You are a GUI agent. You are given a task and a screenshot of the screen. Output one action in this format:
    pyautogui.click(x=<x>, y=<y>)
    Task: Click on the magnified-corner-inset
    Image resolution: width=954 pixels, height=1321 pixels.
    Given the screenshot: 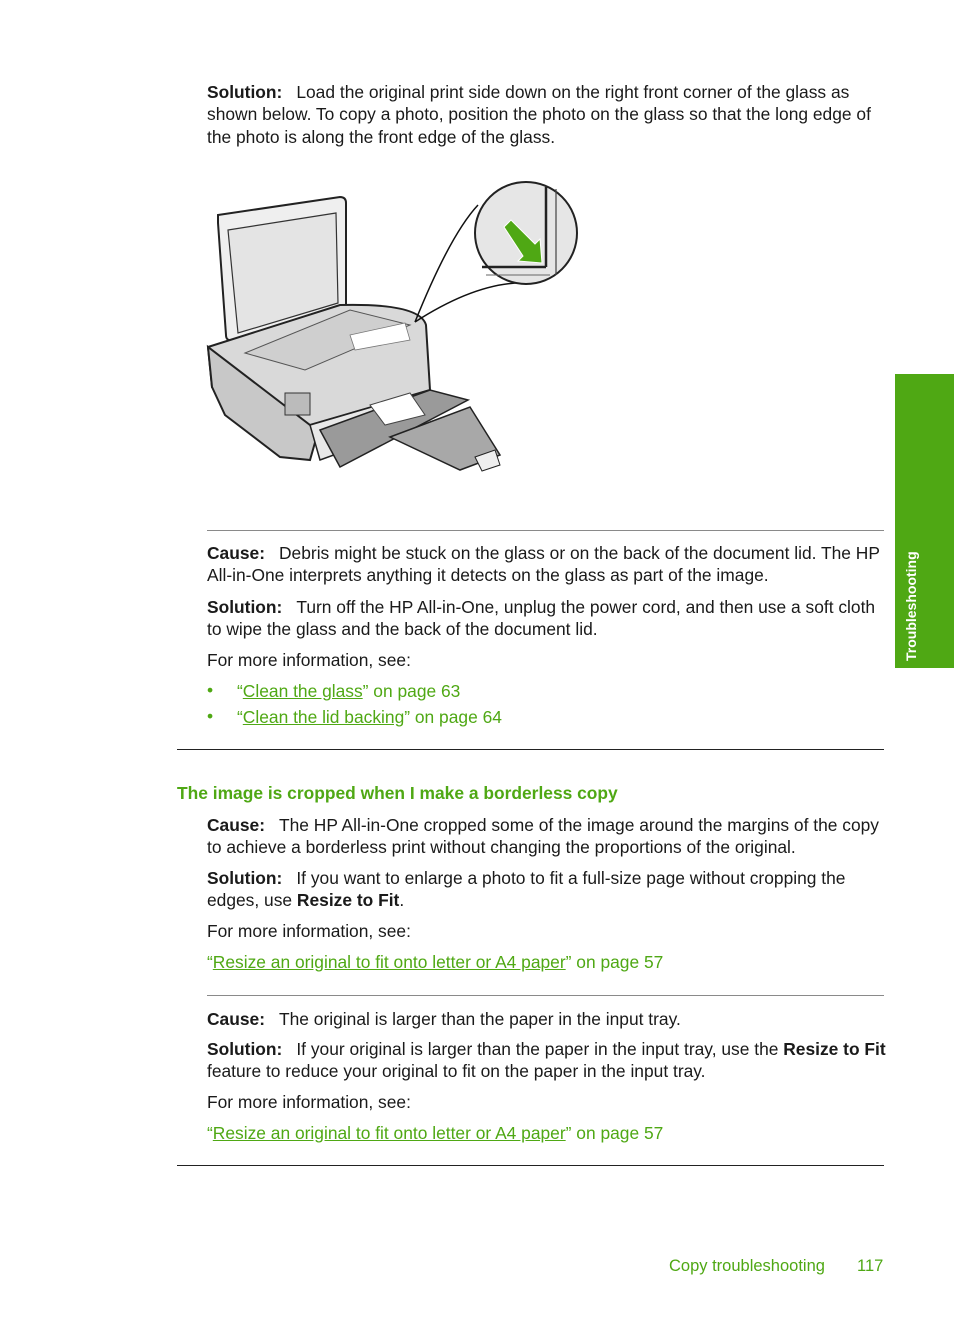 What is the action you would take?
    pyautogui.click(x=526, y=233)
    